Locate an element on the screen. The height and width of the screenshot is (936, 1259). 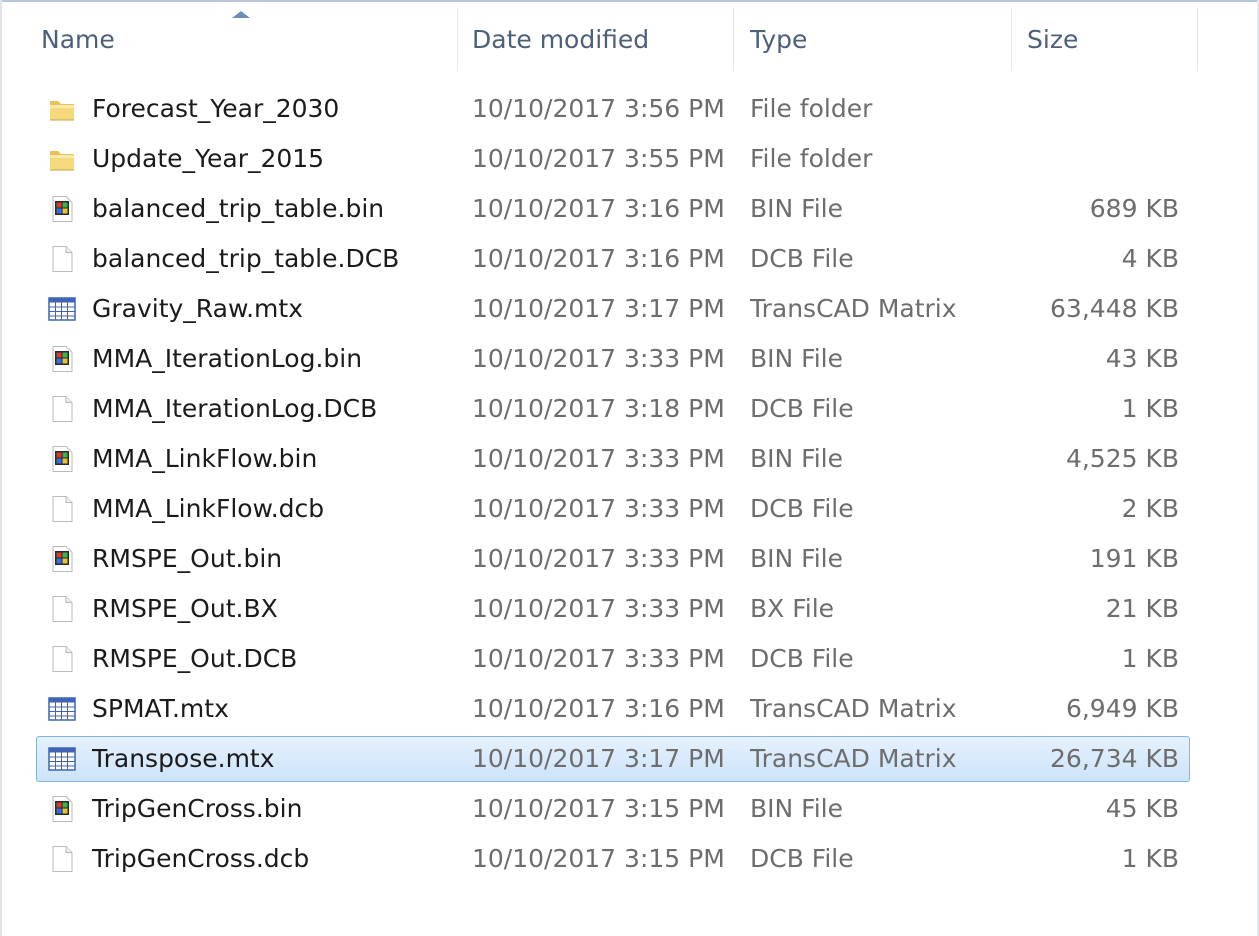
file-name: RMSPE_Out.DCB is located at coordinates (195, 658).